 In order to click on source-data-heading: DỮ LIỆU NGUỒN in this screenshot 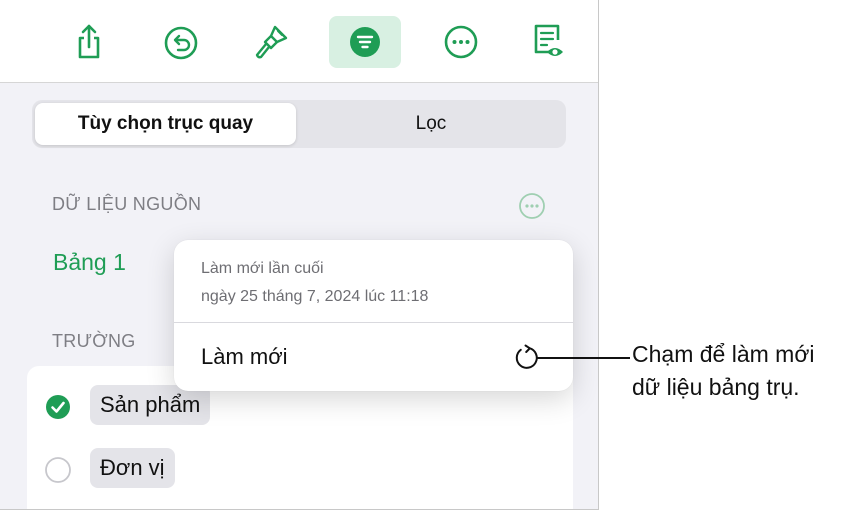, I will do `click(127, 204)`.